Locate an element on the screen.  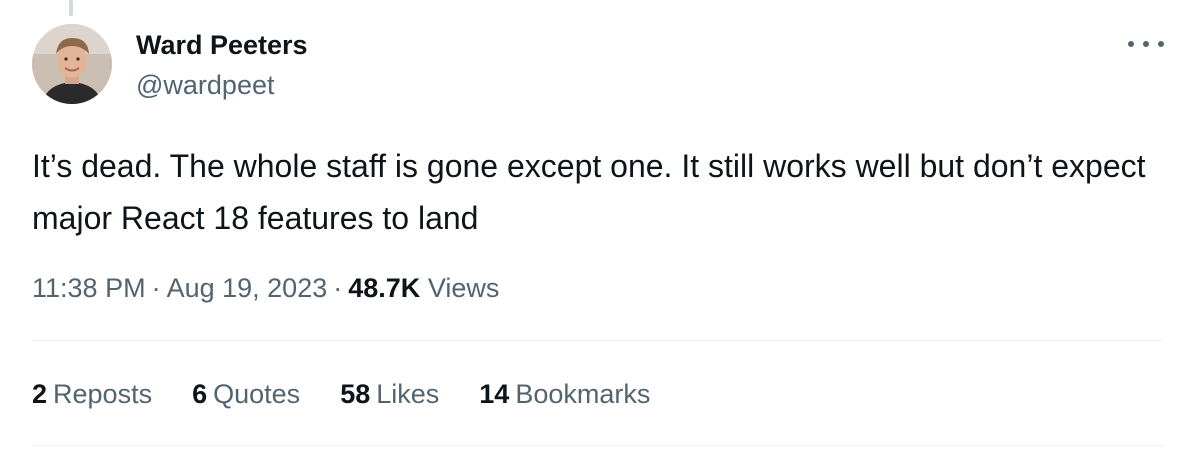
avatar is located at coordinates (72, 64).